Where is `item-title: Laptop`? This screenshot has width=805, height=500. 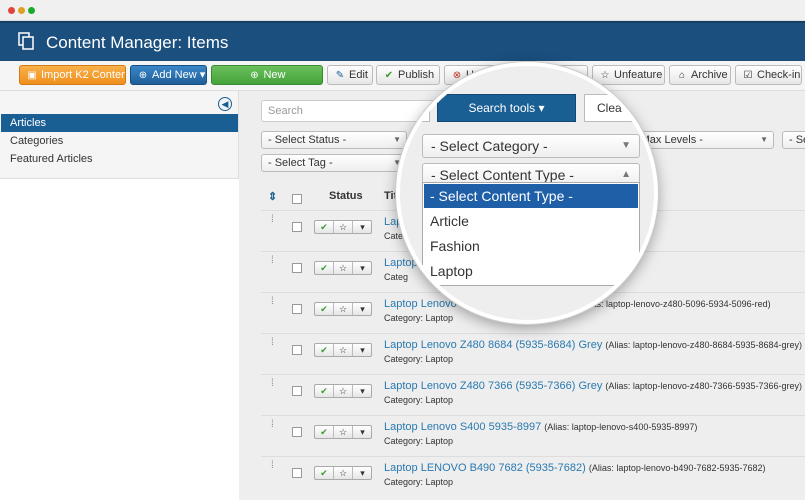 item-title: Laptop is located at coordinates (401, 263).